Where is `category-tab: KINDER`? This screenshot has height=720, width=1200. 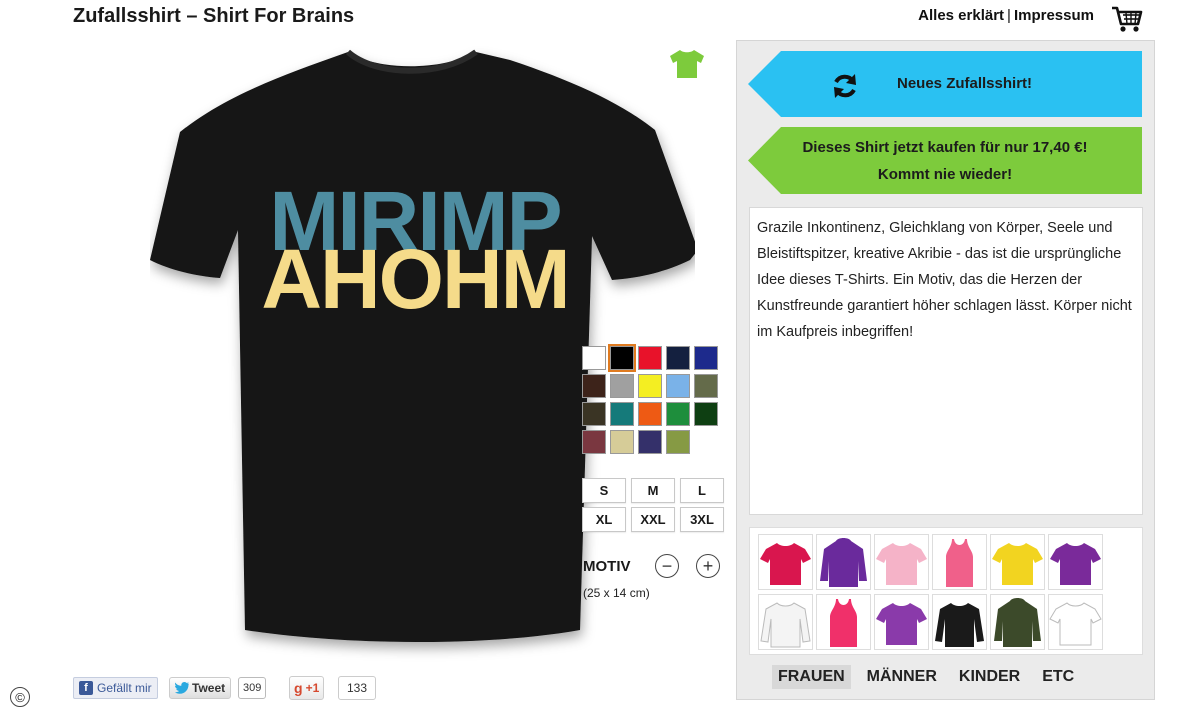
category-tab: KINDER is located at coordinates (989, 677).